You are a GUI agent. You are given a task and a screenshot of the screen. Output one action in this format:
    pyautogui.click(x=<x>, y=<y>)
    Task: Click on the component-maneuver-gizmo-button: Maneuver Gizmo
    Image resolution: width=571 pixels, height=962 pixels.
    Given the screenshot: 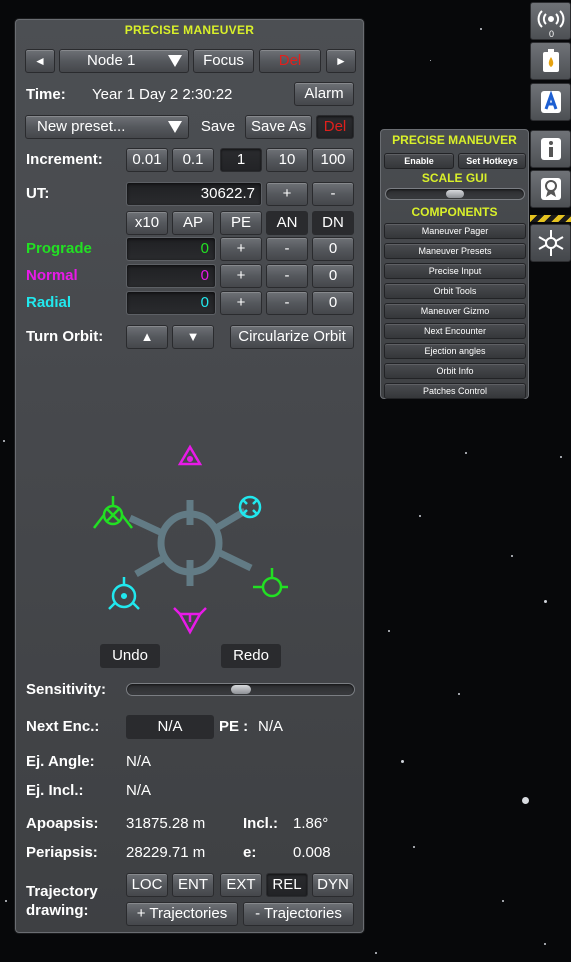 What is the action you would take?
    pyautogui.click(x=455, y=311)
    